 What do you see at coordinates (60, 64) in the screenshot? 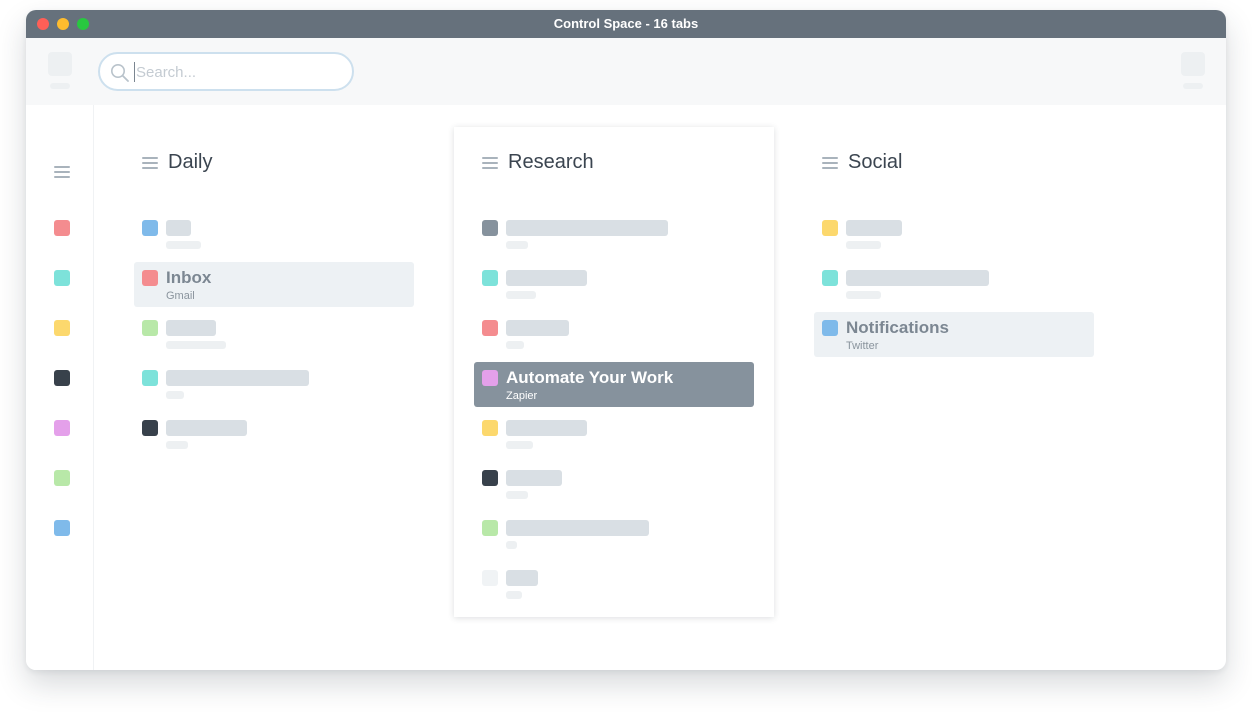
I see `toolbar-left-placeholder-icon` at bounding box center [60, 64].